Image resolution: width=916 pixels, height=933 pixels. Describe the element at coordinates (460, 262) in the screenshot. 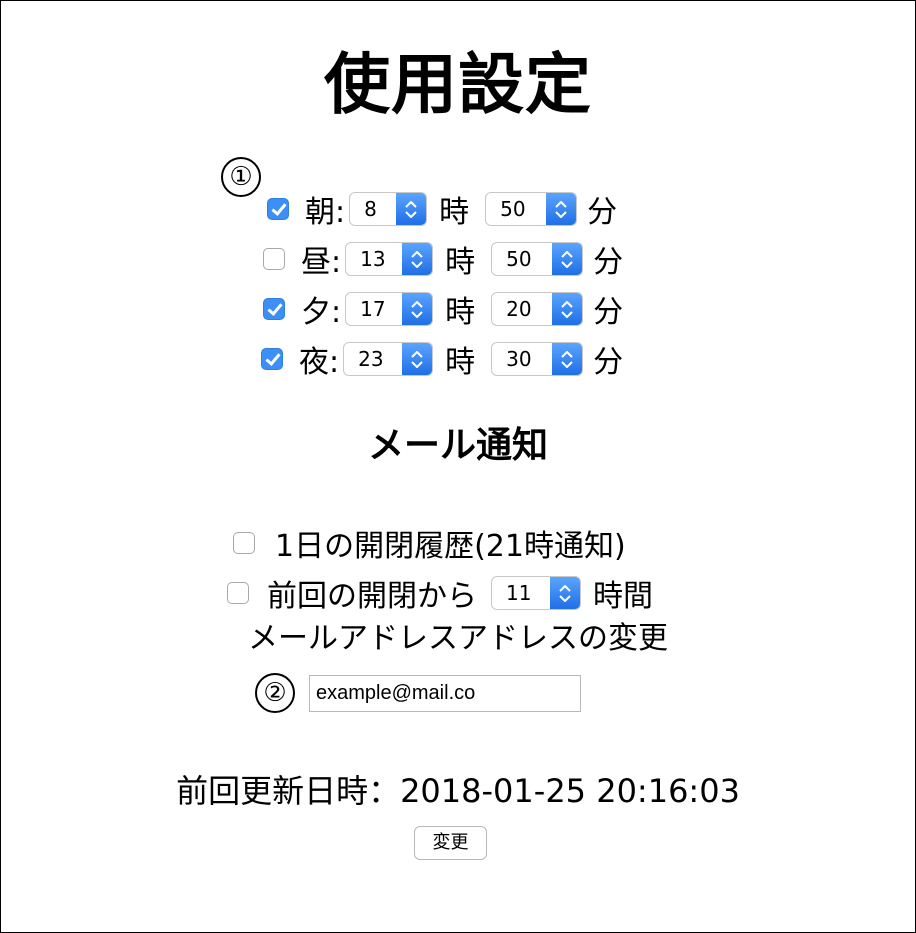

I see `noon-hour-unit: 時` at that location.